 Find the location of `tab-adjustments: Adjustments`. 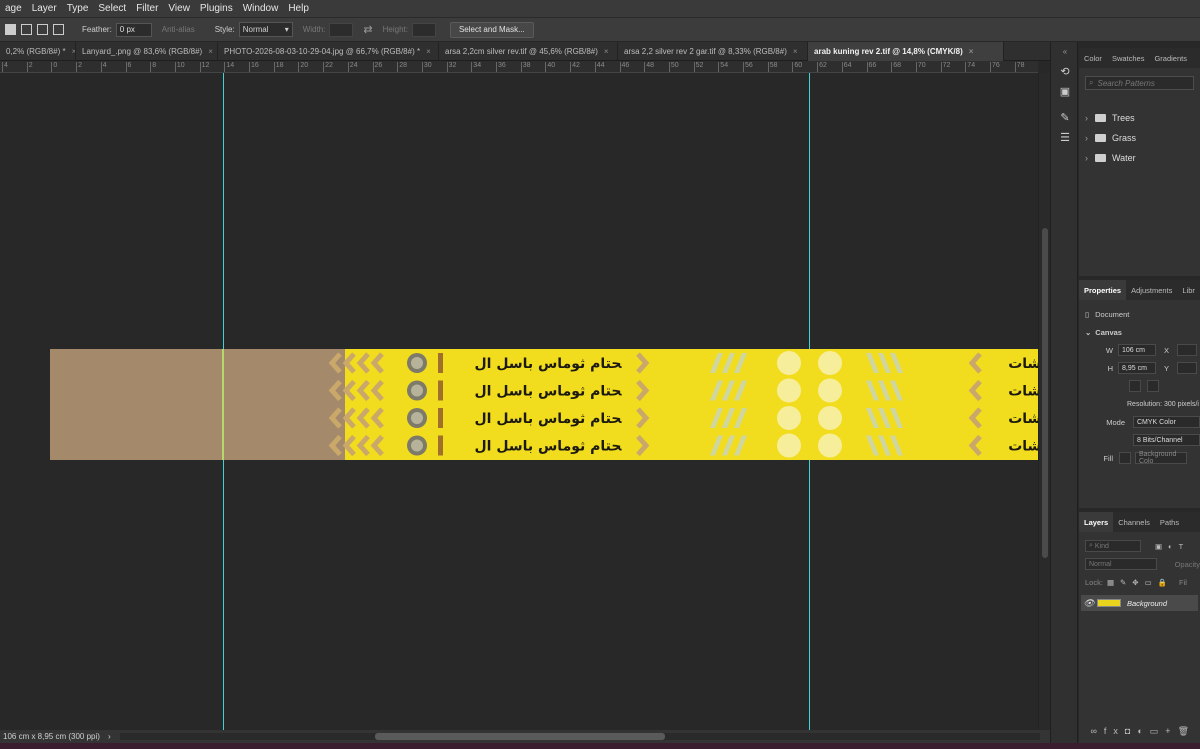

tab-adjustments: Adjustments is located at coordinates (1151, 290).